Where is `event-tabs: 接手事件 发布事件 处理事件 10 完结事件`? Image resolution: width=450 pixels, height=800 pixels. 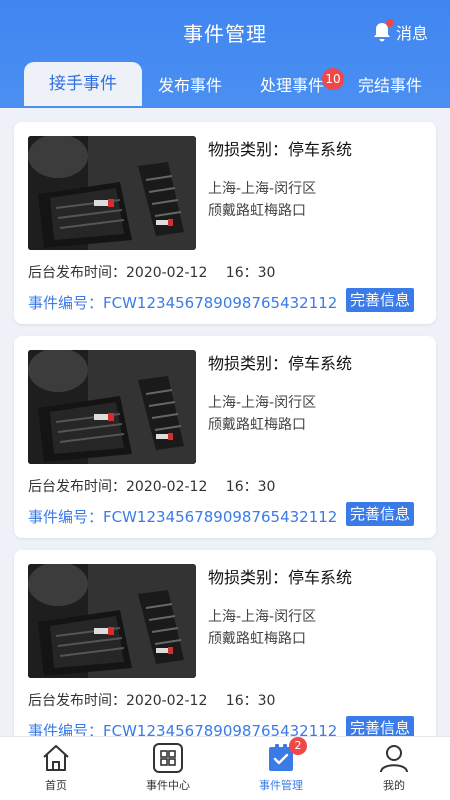
event-tabs: 接手事件 发布事件 处理事件 10 完结事件 is located at coordinates (225, 84).